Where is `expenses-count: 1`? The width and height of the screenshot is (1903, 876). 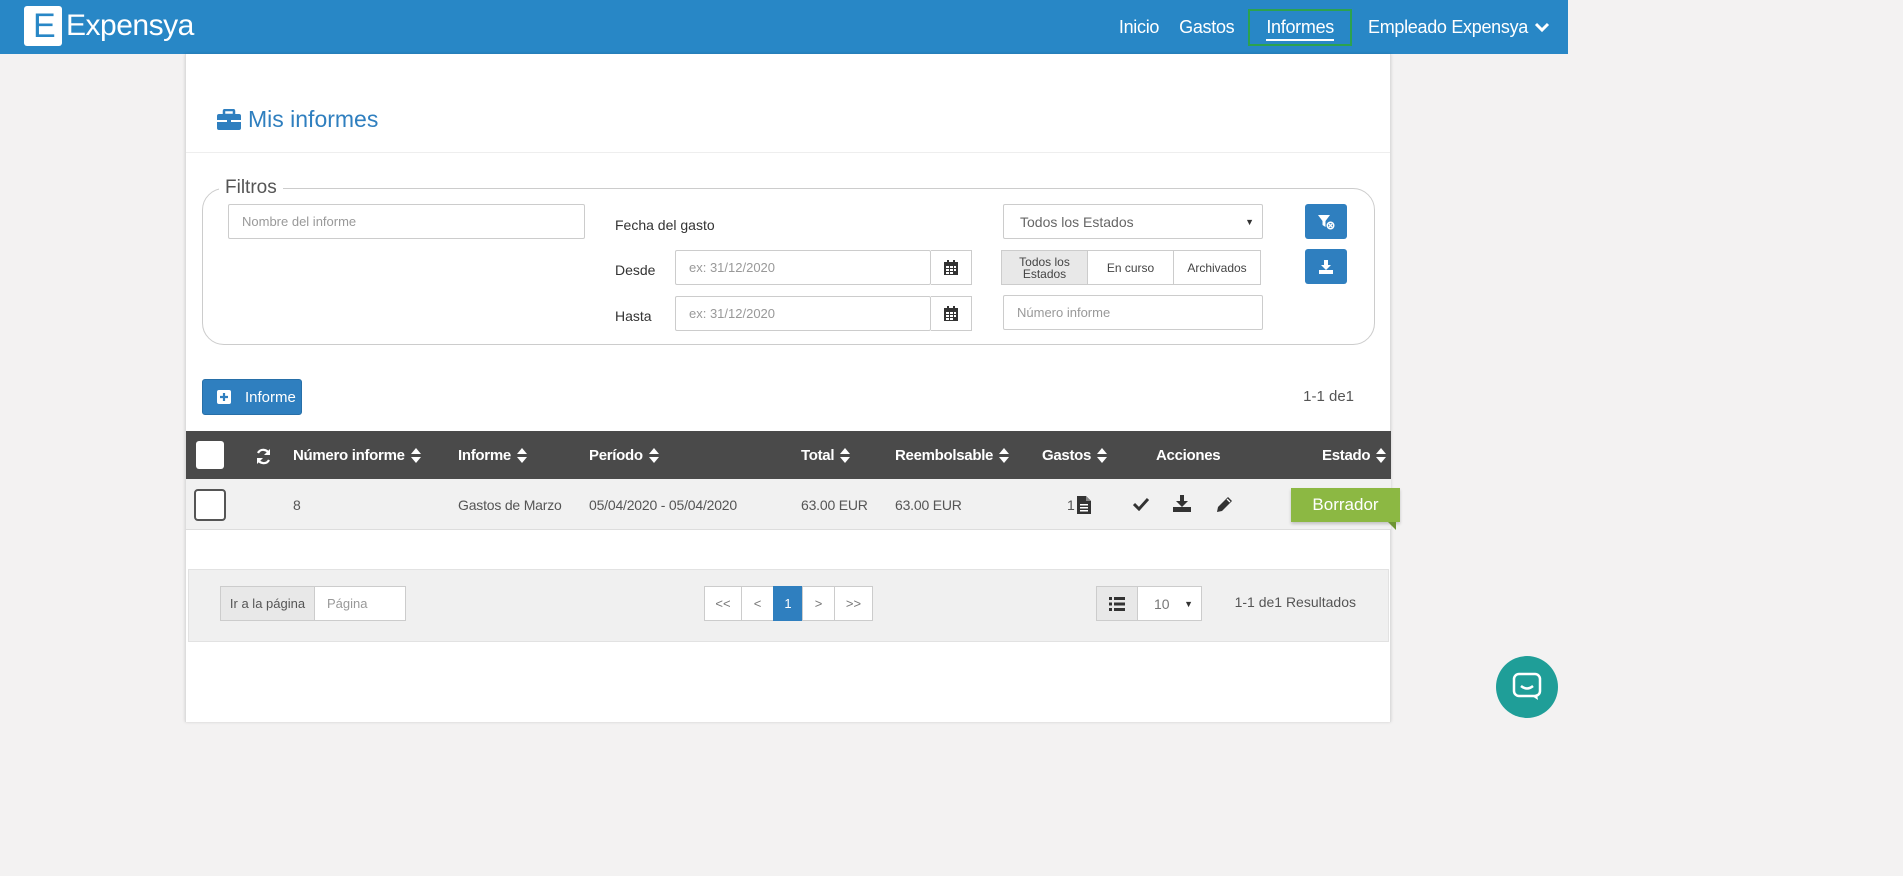 expenses-count: 1 is located at coordinates (1071, 504).